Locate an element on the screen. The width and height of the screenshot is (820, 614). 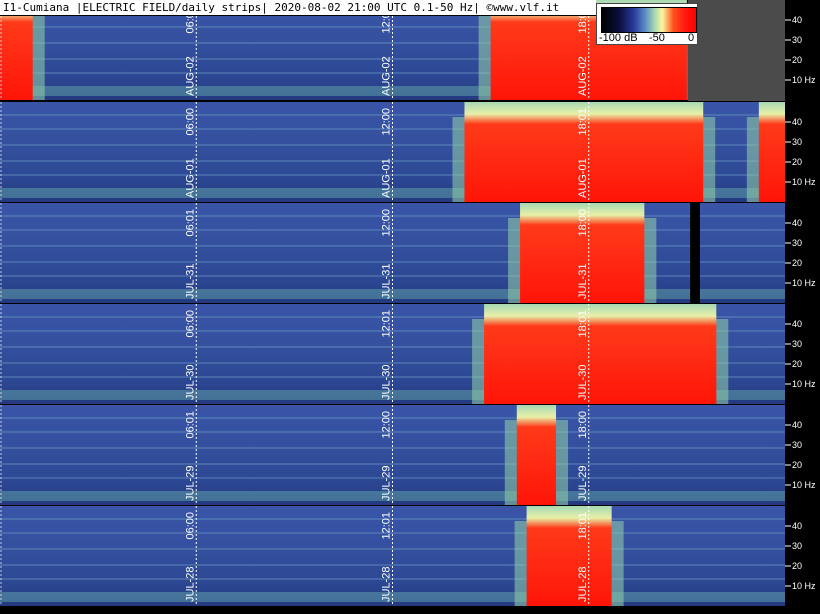
data-gap is located at coordinates (695, 253).